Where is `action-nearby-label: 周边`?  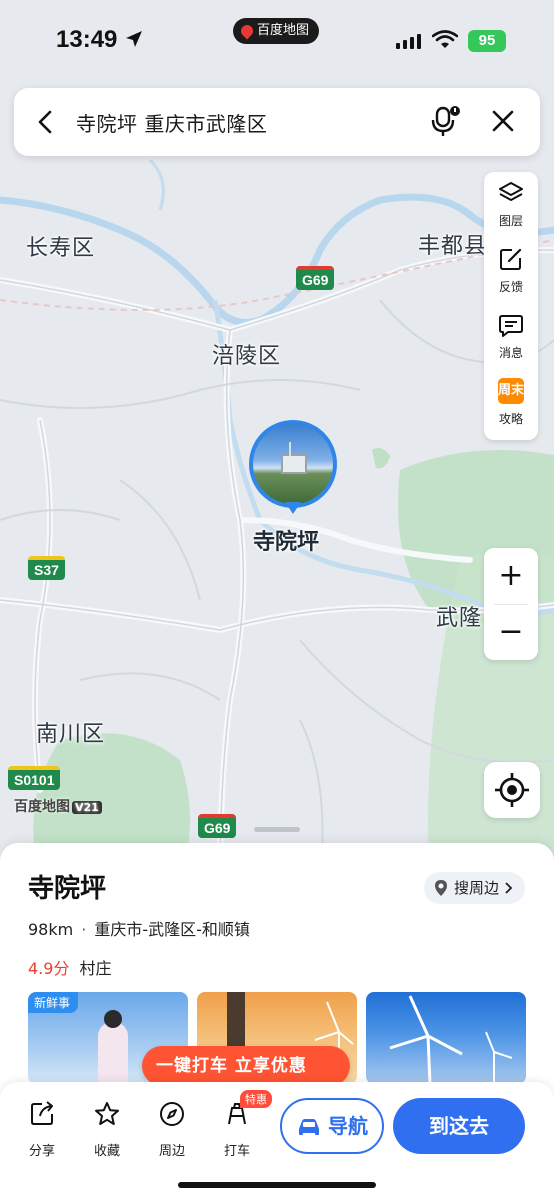 action-nearby-label: 周边 is located at coordinates (171, 1151).